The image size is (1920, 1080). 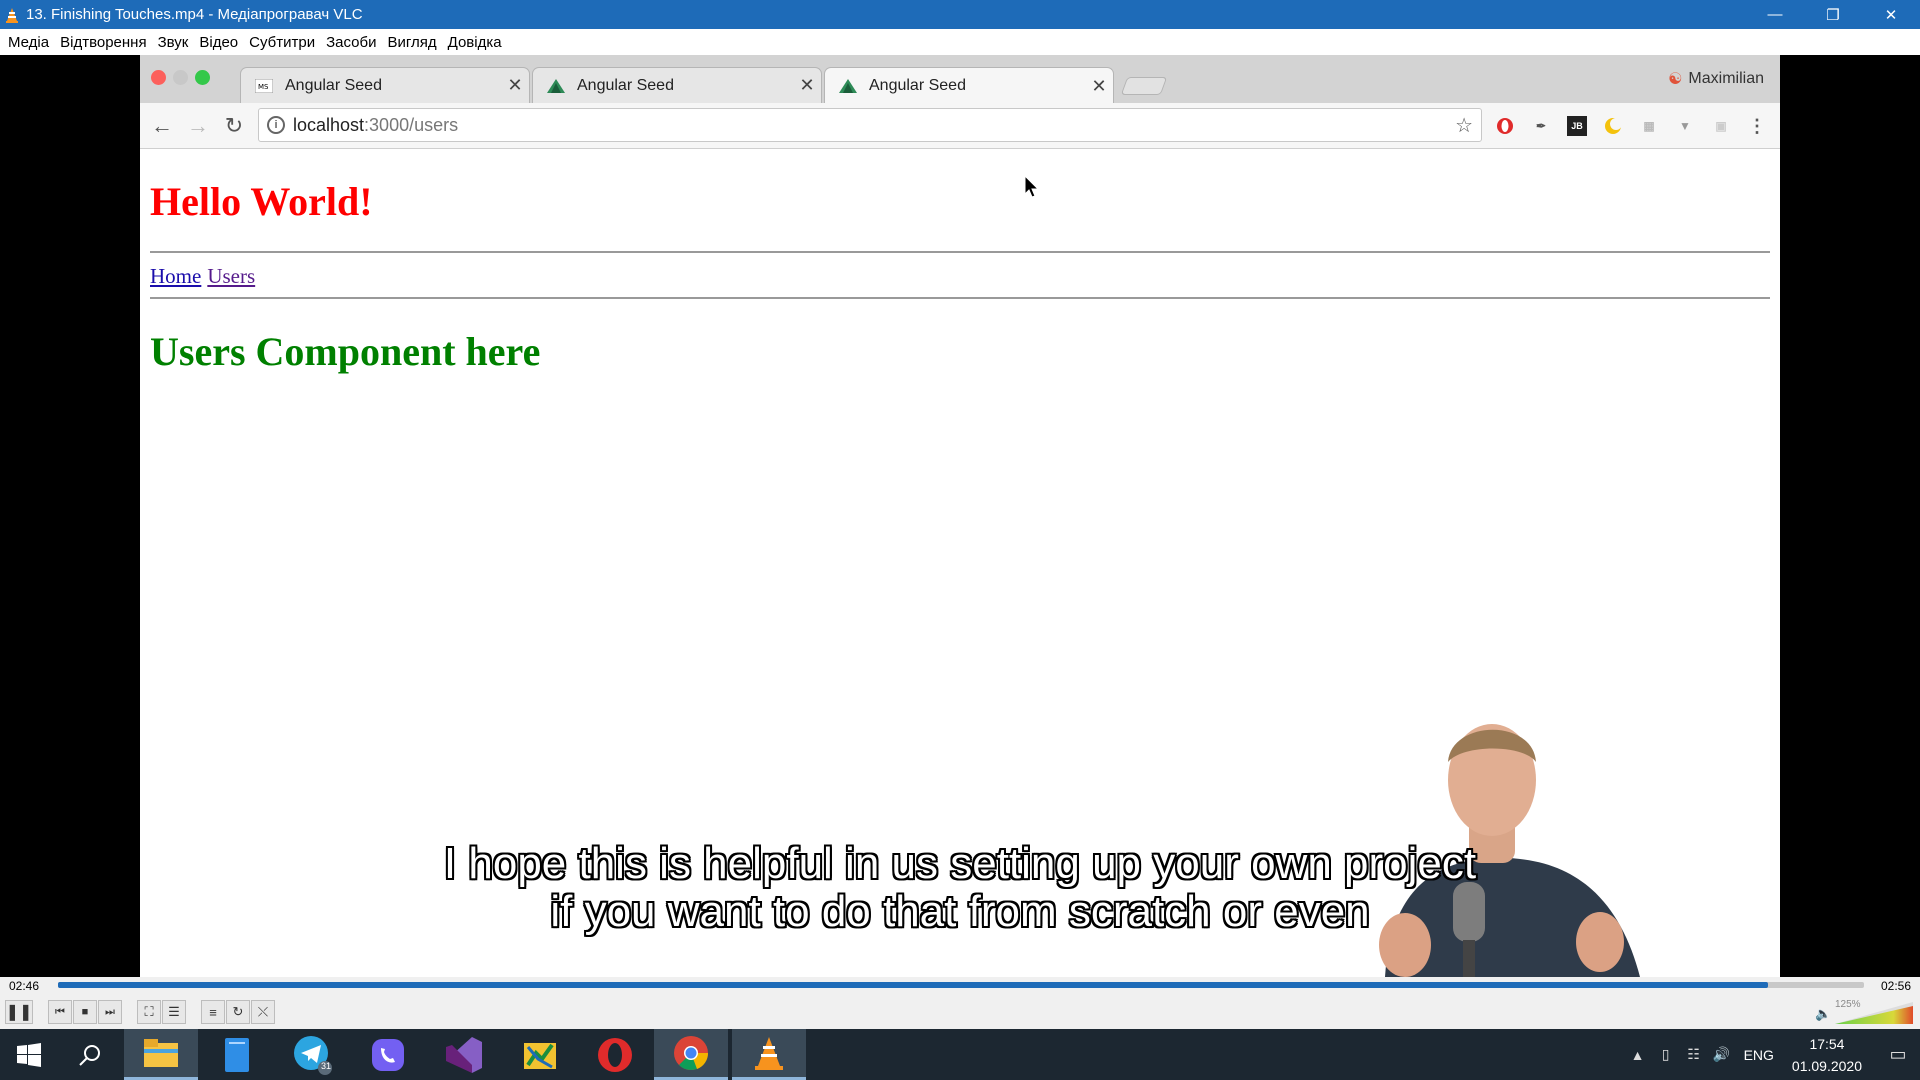 What do you see at coordinates (870, 125) in the screenshot?
I see `address-bar: i localhost:3000/users ☆` at bounding box center [870, 125].